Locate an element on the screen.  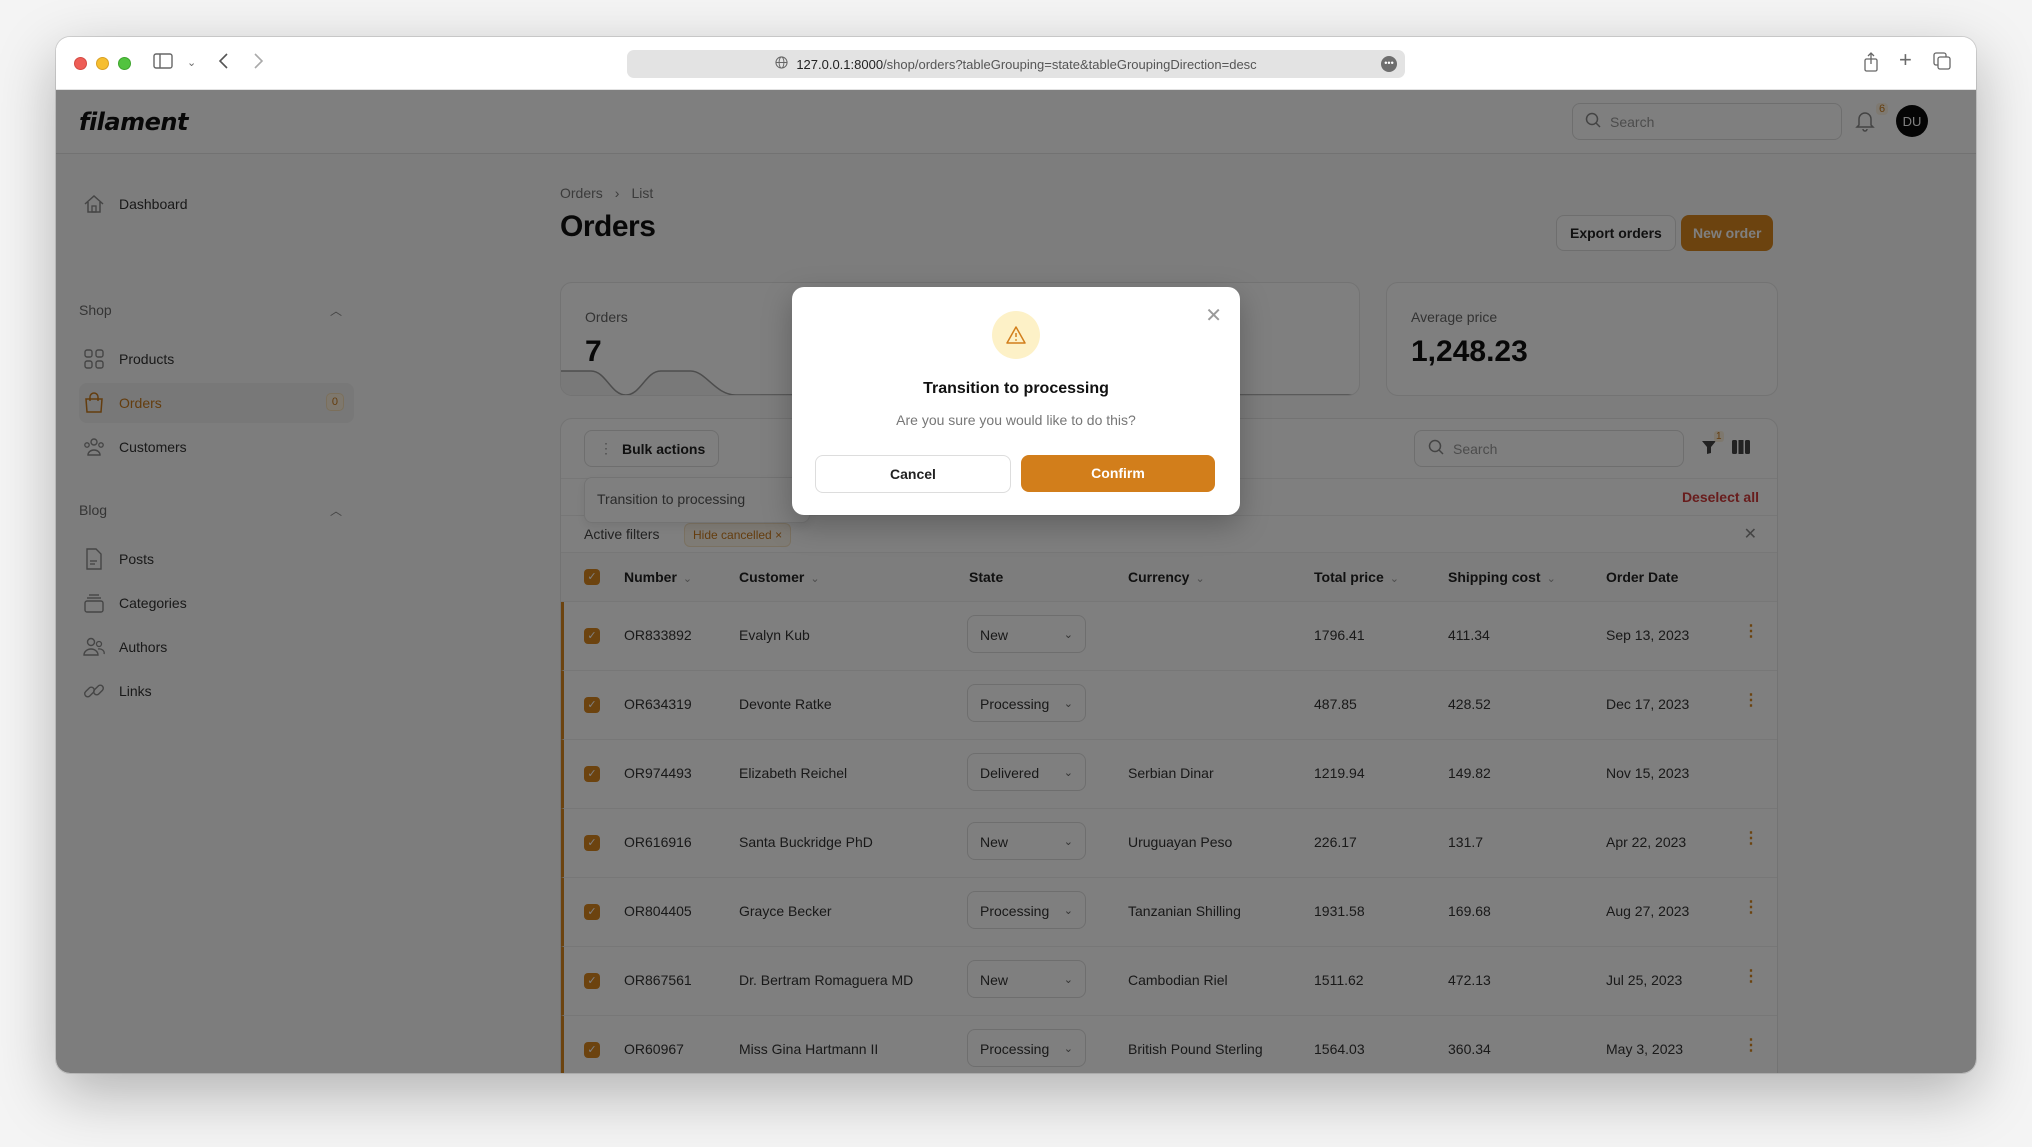
close-modal-icon: ✕ is located at coordinates (1213, 315).